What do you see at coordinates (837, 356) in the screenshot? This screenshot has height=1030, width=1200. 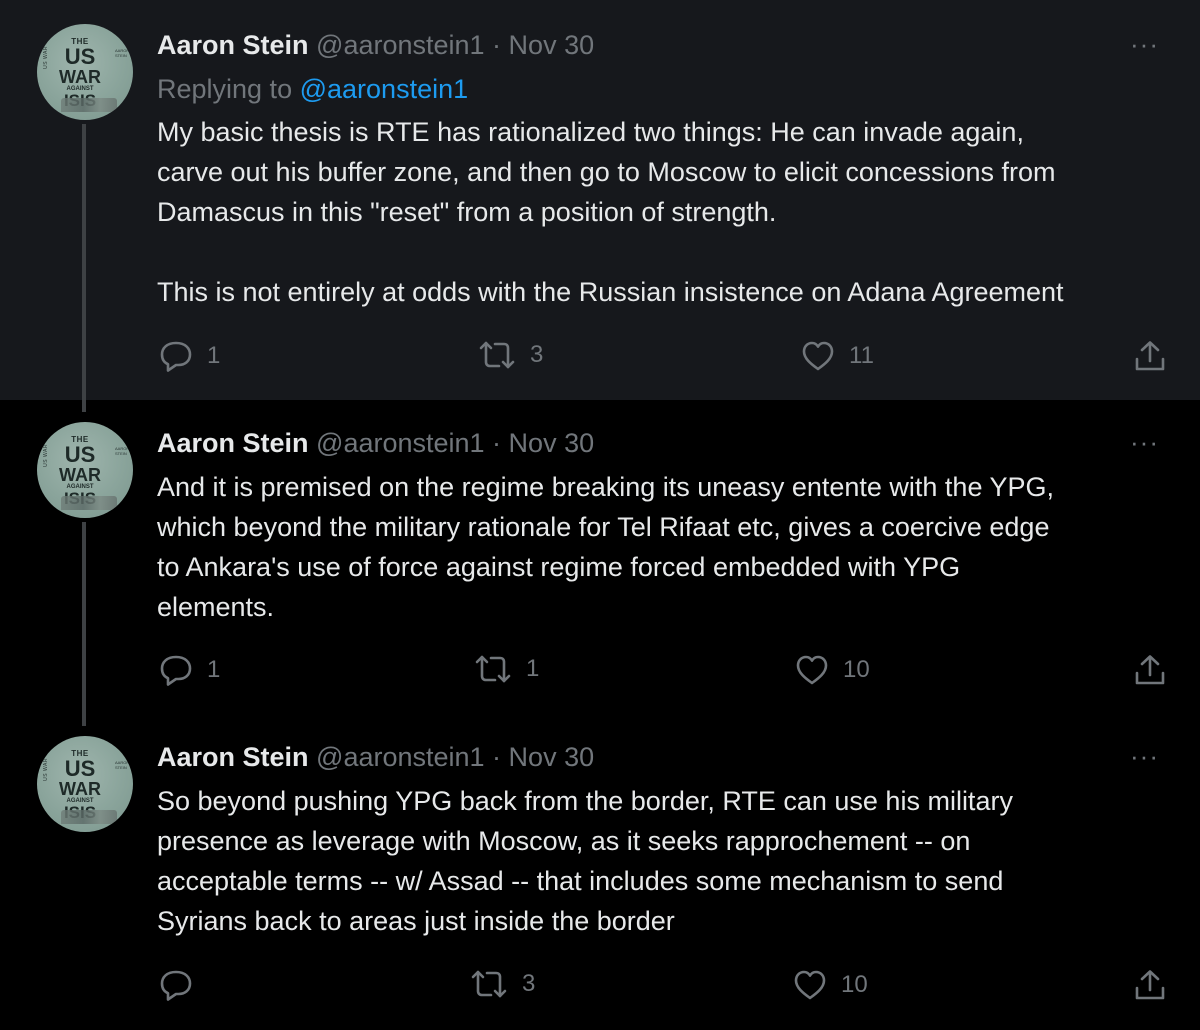 I see `like-button: 11` at bounding box center [837, 356].